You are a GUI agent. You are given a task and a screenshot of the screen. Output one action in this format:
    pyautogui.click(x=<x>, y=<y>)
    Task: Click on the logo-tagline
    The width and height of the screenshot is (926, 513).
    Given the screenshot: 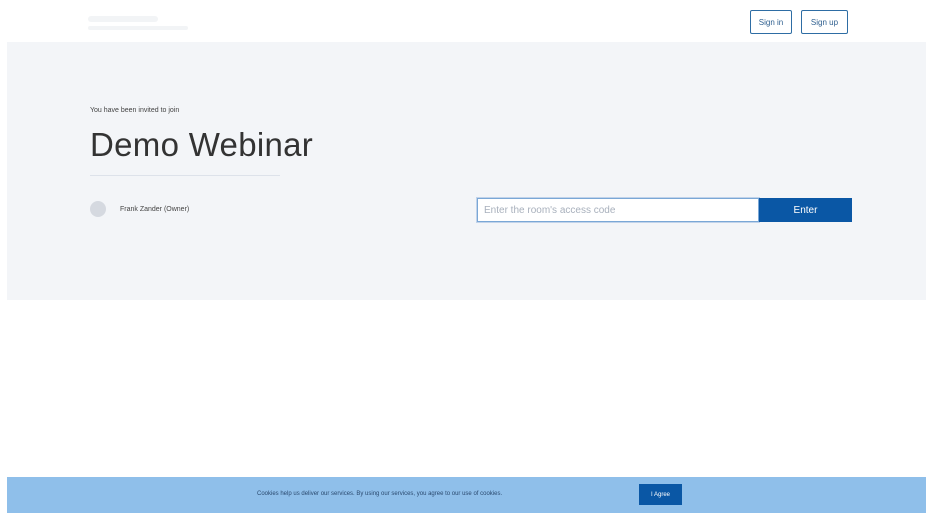 What is the action you would take?
    pyautogui.click(x=138, y=28)
    